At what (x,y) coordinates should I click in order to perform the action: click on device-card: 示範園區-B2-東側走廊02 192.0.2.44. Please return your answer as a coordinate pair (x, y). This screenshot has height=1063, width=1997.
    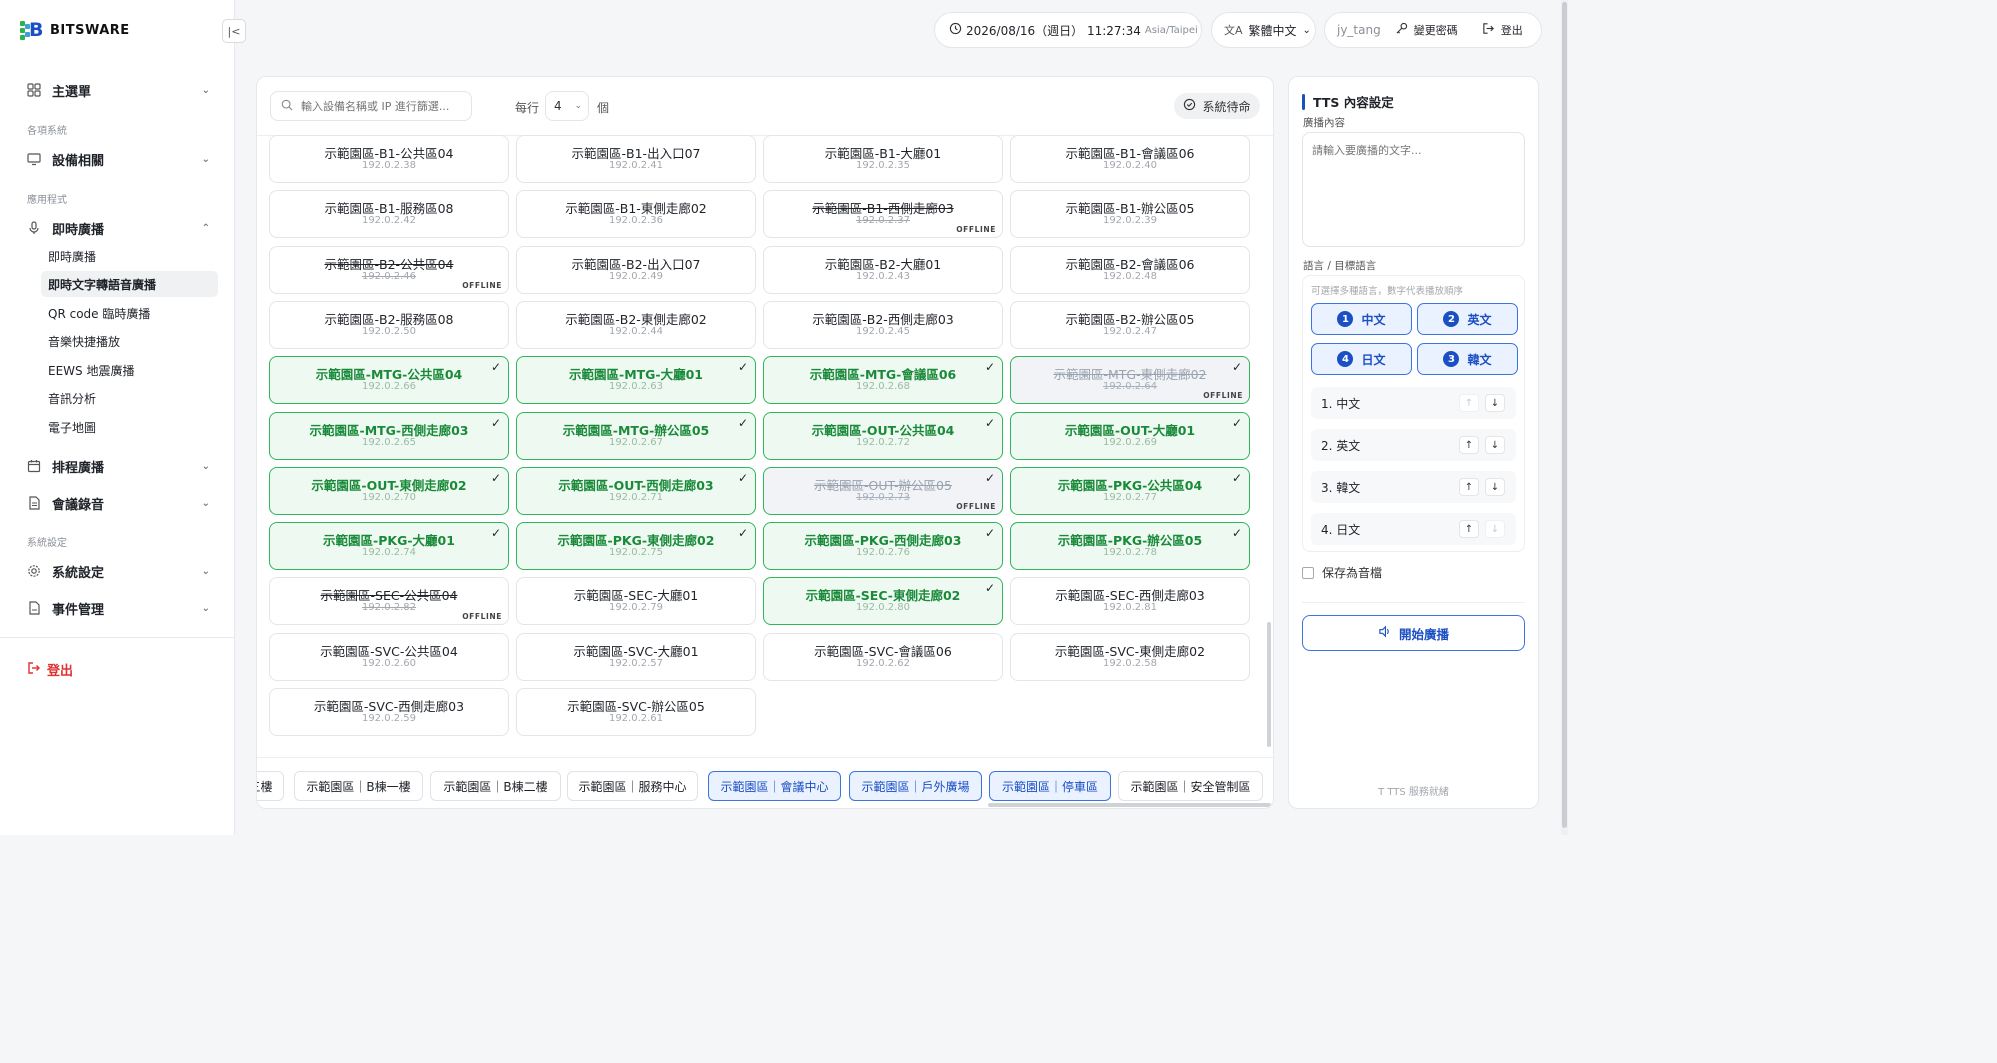
    Looking at the image, I should click on (636, 324).